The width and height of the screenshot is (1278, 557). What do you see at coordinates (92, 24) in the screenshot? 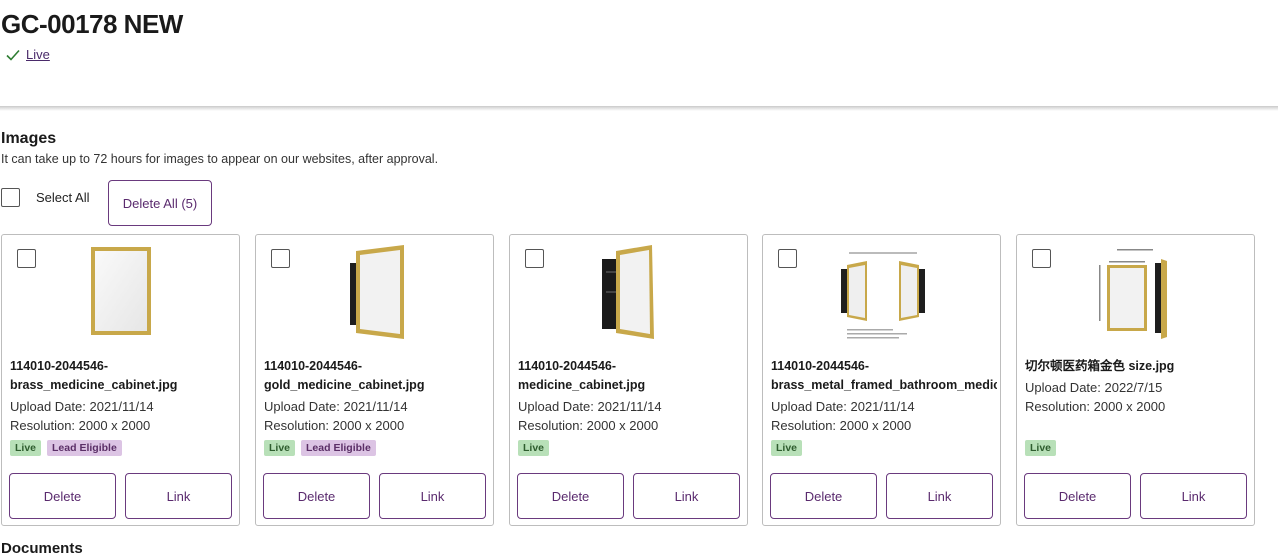
I see `page-title: GC-00178 NEW` at bounding box center [92, 24].